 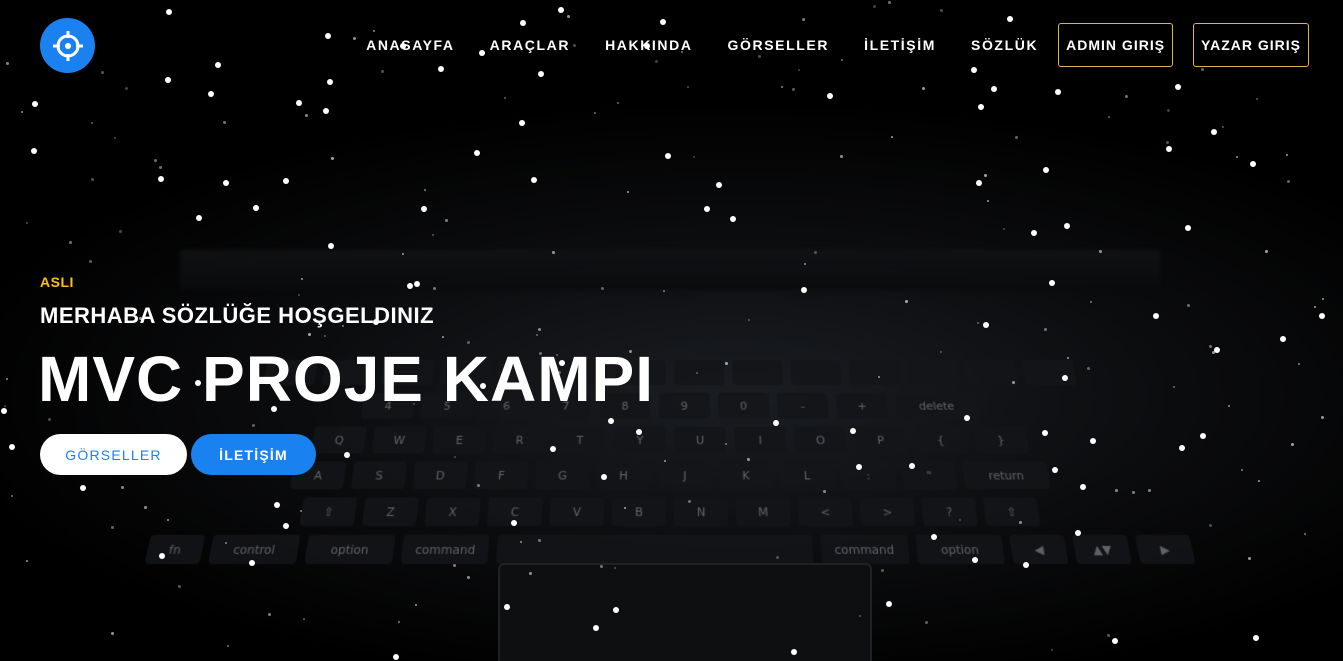 I want to click on contact-button: İLETİŞİM, so click(x=253, y=454).